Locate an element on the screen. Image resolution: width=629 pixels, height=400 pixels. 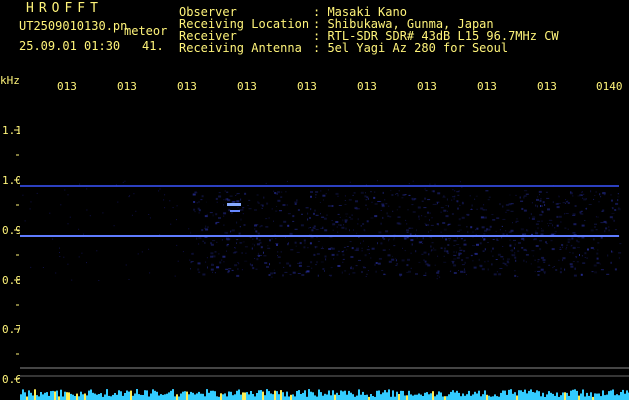
date-time: 25.09.01 01:30 is located at coordinates (70, 46).